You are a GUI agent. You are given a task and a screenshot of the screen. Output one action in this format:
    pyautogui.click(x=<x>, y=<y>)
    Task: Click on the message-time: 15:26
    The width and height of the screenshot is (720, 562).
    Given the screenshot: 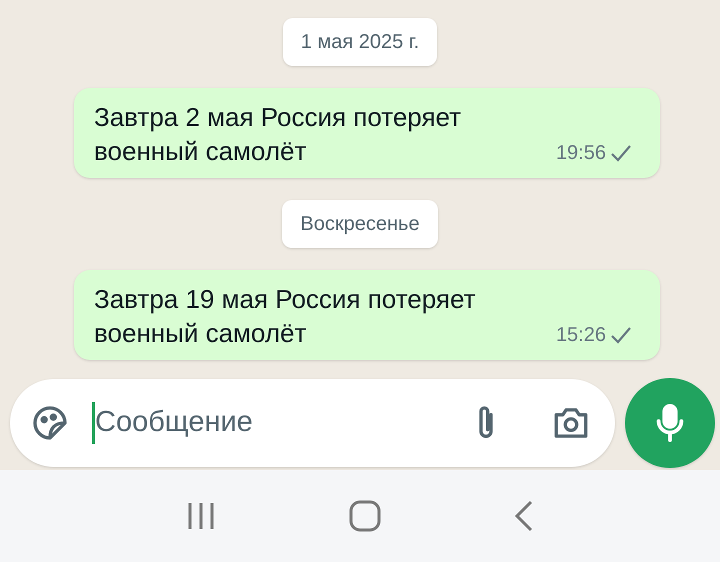 What is the action you would take?
    pyautogui.click(x=581, y=335)
    